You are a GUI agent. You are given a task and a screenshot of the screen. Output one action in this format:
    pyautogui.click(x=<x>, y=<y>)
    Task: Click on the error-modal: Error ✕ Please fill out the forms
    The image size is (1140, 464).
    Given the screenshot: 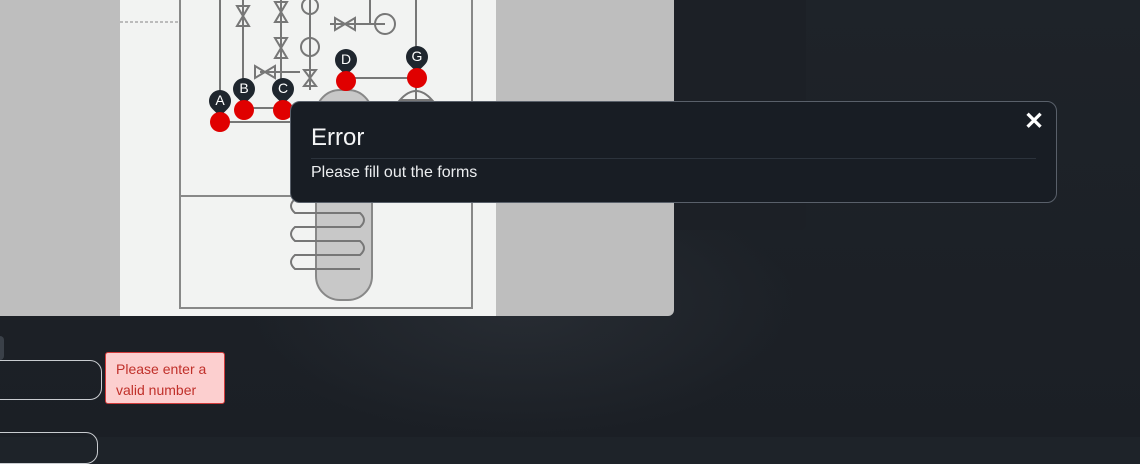 What is the action you would take?
    pyautogui.click(x=673, y=152)
    